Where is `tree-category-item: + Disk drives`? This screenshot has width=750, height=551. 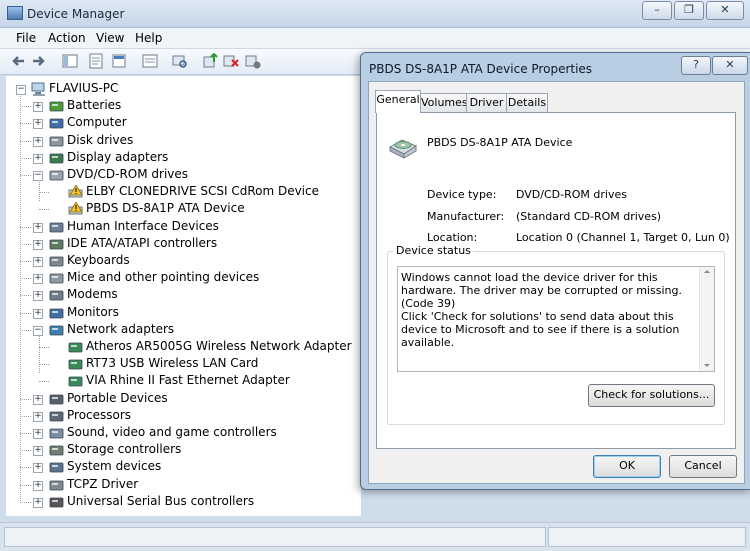 tree-category-item: + Disk drives is located at coordinates (178, 141).